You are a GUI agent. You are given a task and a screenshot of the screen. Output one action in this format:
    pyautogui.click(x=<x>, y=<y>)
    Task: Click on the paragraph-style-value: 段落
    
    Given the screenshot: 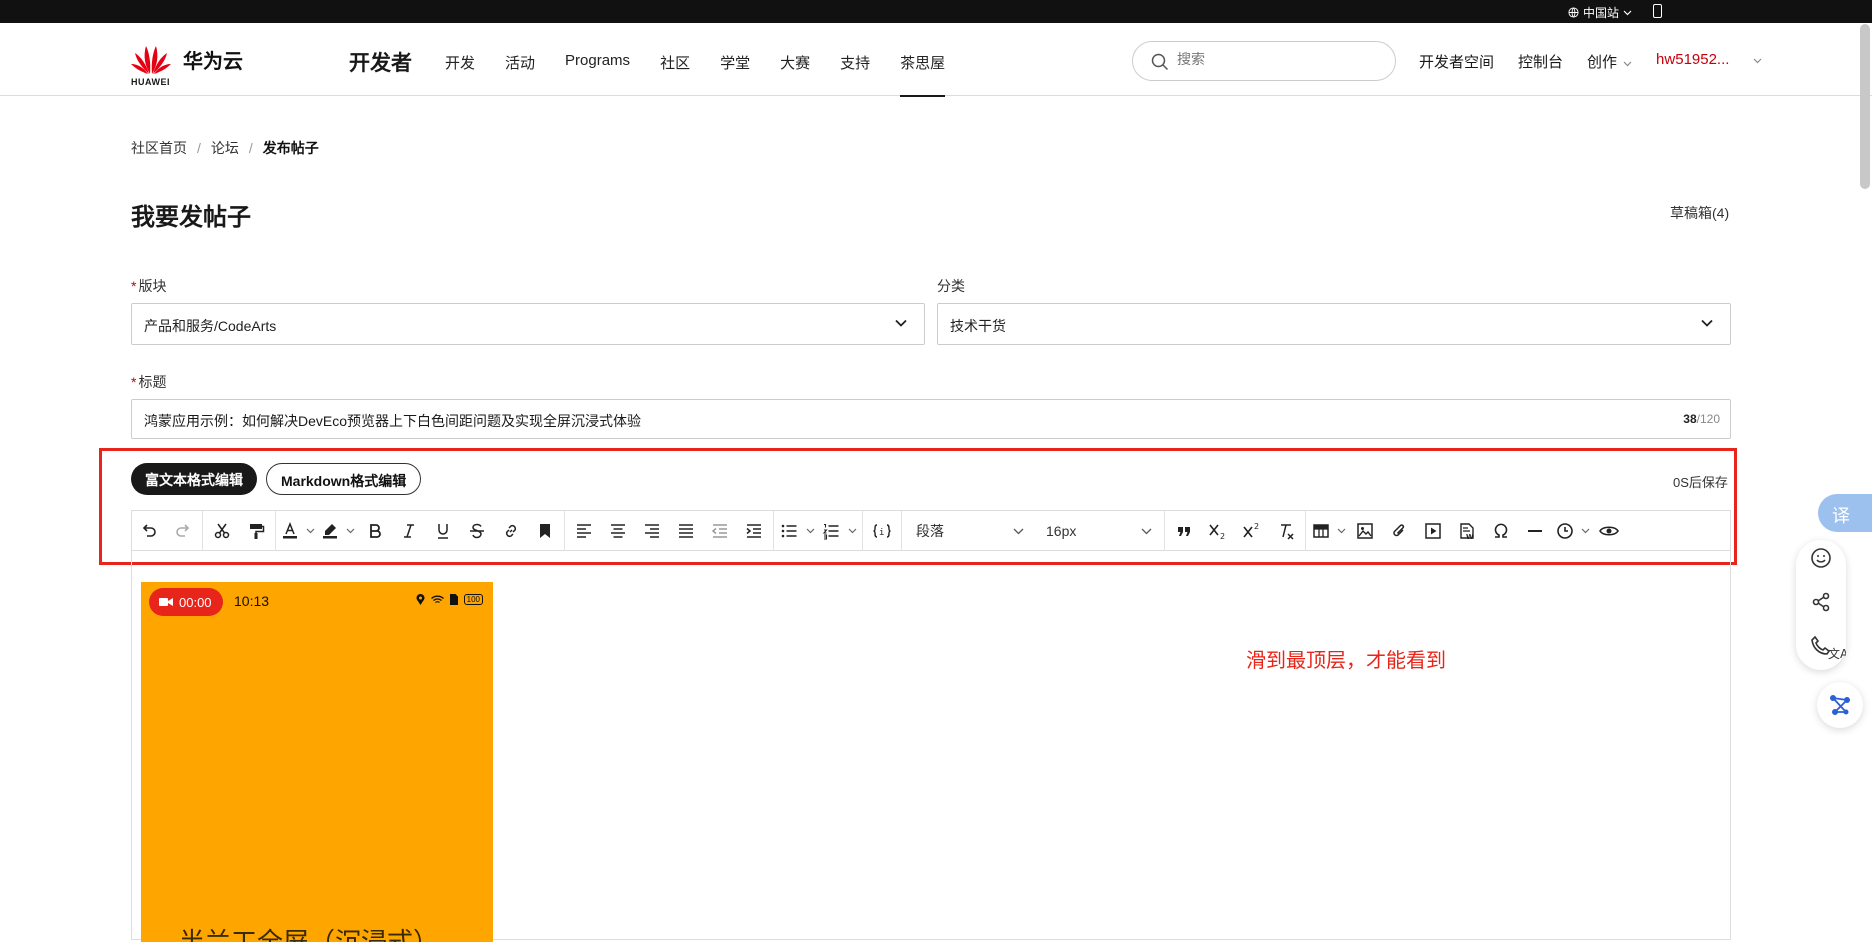 What is the action you would take?
    pyautogui.click(x=930, y=530)
    